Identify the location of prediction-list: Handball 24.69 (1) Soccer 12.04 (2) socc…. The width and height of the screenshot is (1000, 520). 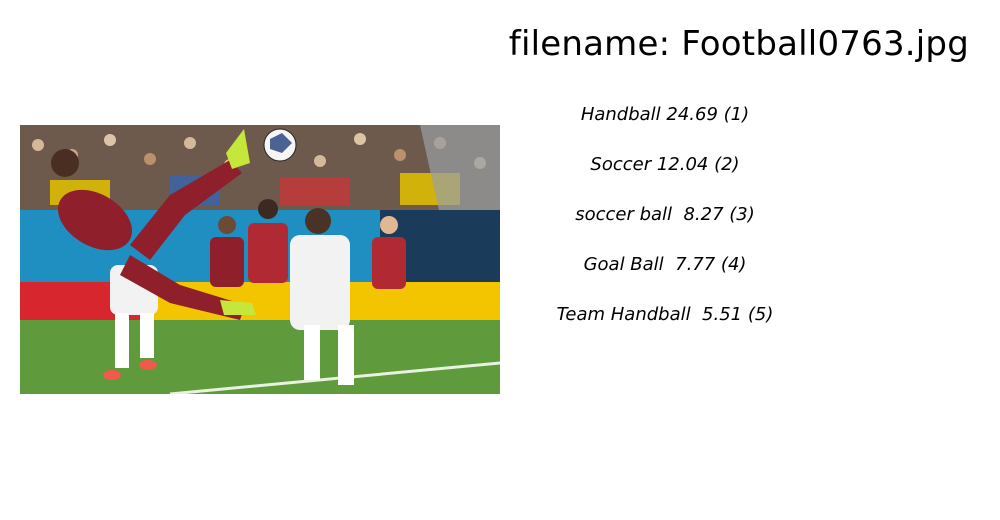
(665, 225).